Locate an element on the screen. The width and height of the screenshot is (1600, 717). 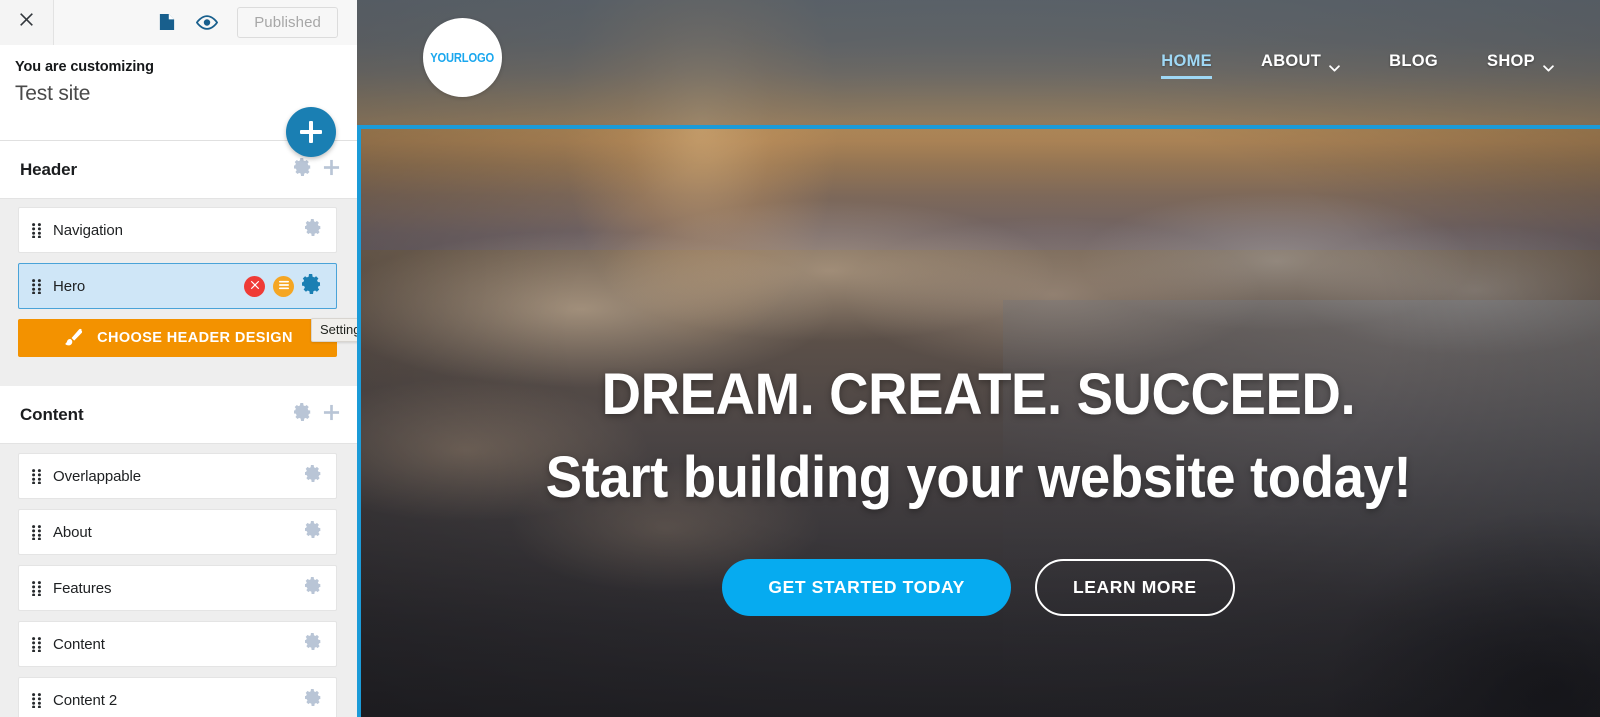
header-section-rows: Navigation Hero is located at coordinates (178, 254).